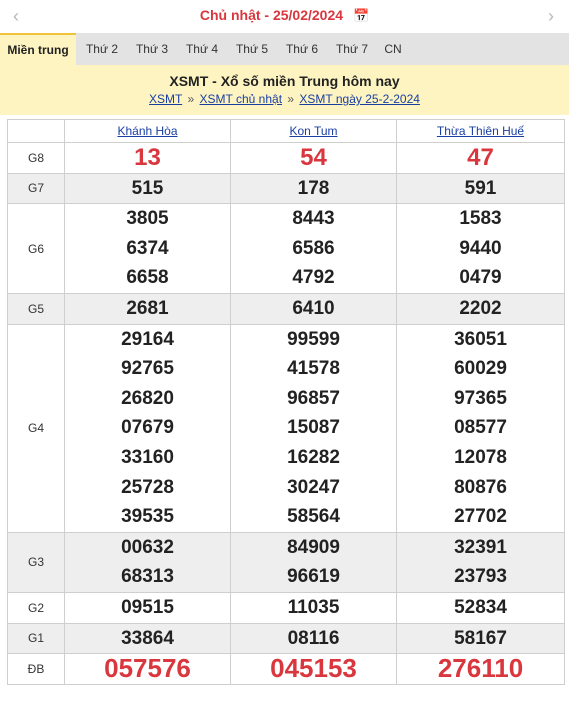 The image size is (569, 702). I want to click on prize-number: 26820, so click(147, 398).